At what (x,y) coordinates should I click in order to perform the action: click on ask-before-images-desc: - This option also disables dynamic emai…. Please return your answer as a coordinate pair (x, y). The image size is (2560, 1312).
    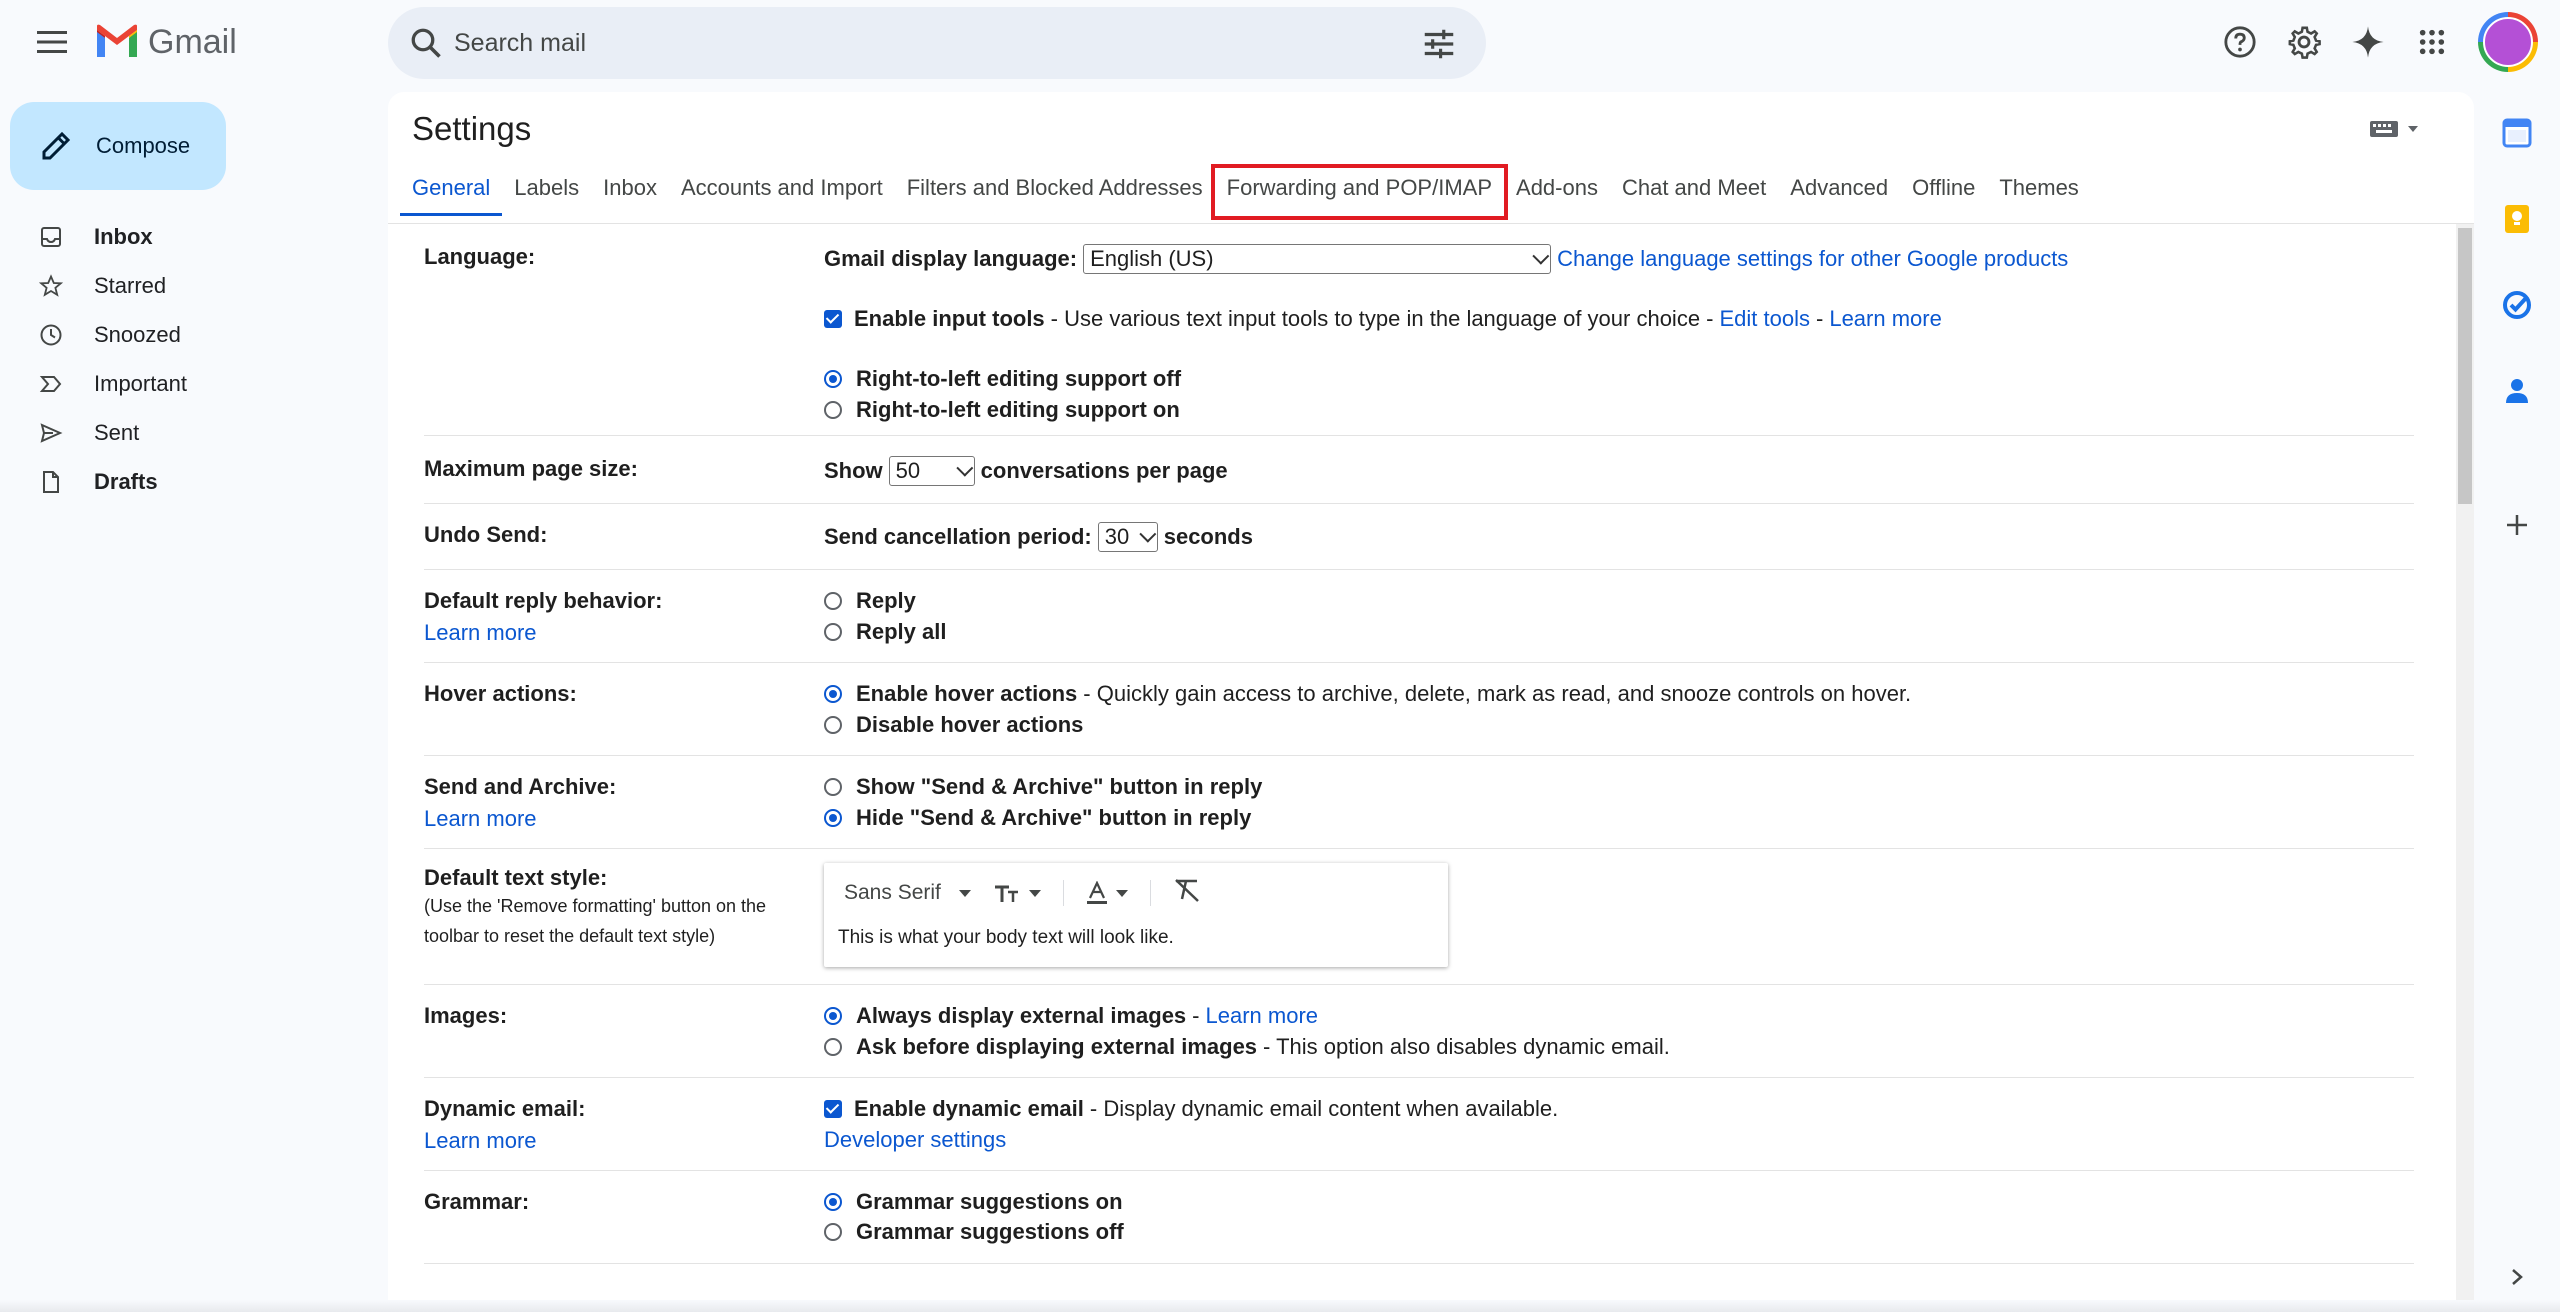
    Looking at the image, I should click on (1466, 1046).